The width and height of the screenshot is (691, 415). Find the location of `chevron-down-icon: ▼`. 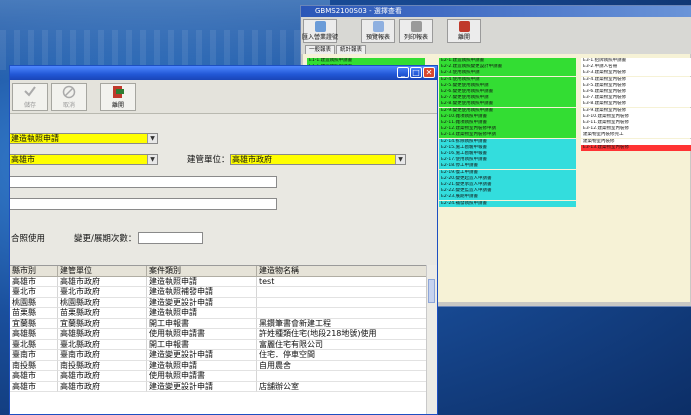

chevron-down-icon: ▼ is located at coordinates (152, 138).